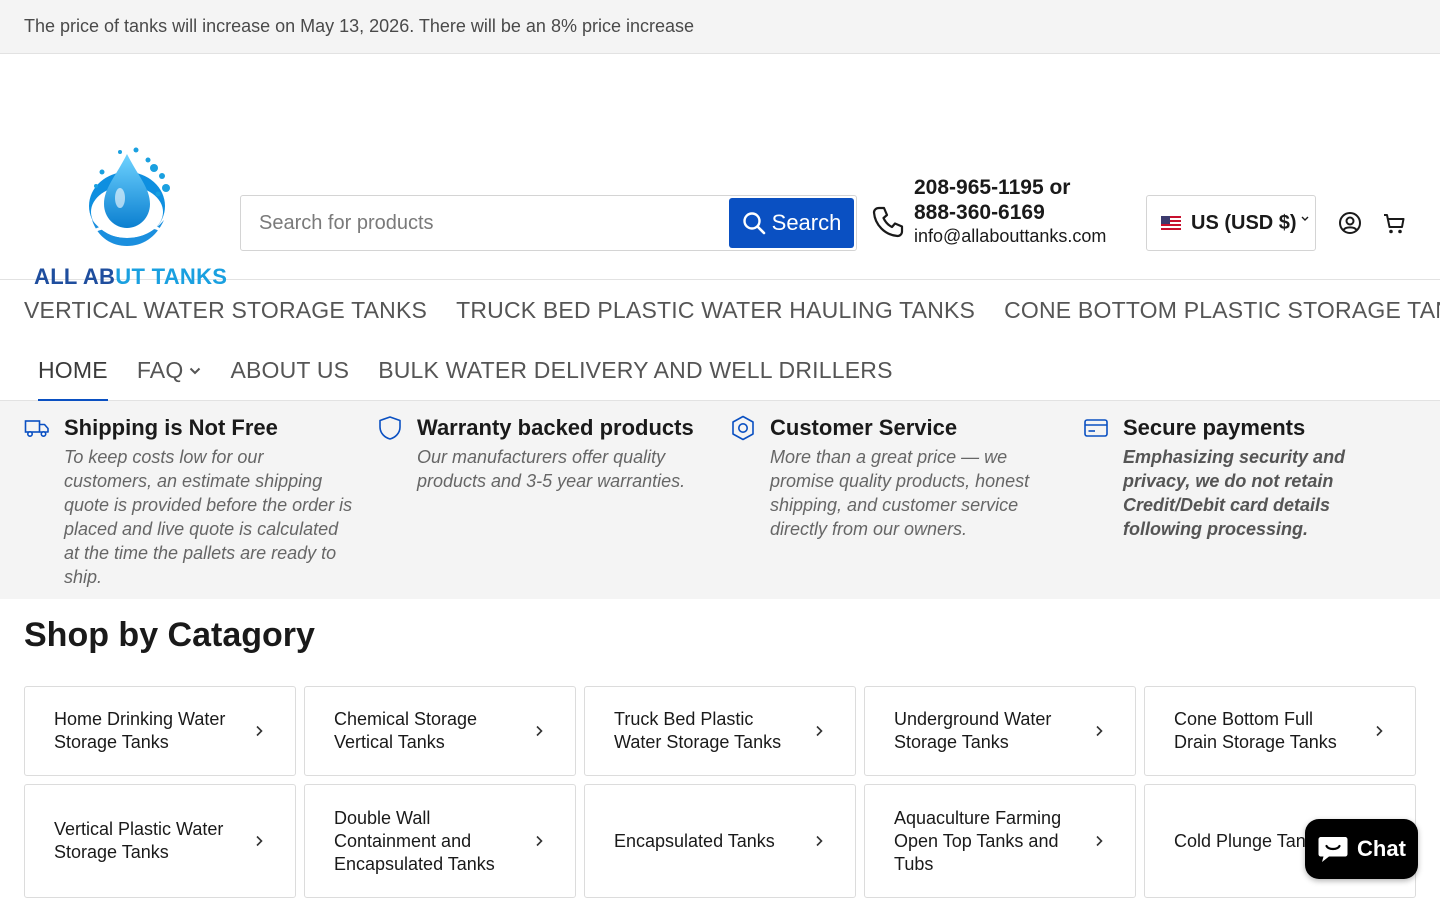 This screenshot has height=900, width=1440. Describe the element at coordinates (225, 310) in the screenshot. I see `nav-item-vertical-water-storage-tanks: VERTICAL WATER STORAGE TANKS` at that location.